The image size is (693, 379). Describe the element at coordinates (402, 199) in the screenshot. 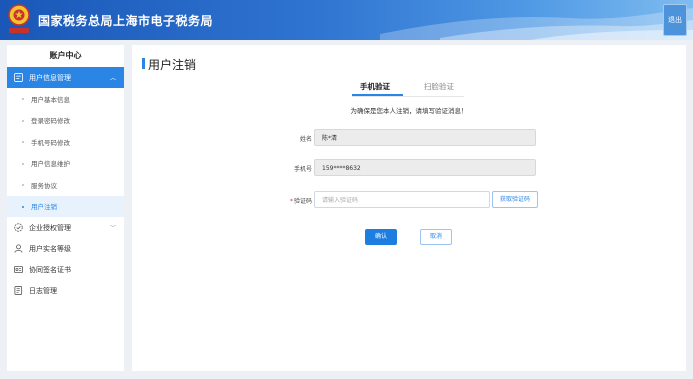

I see `verification-code-input: 请输入验证码` at that location.